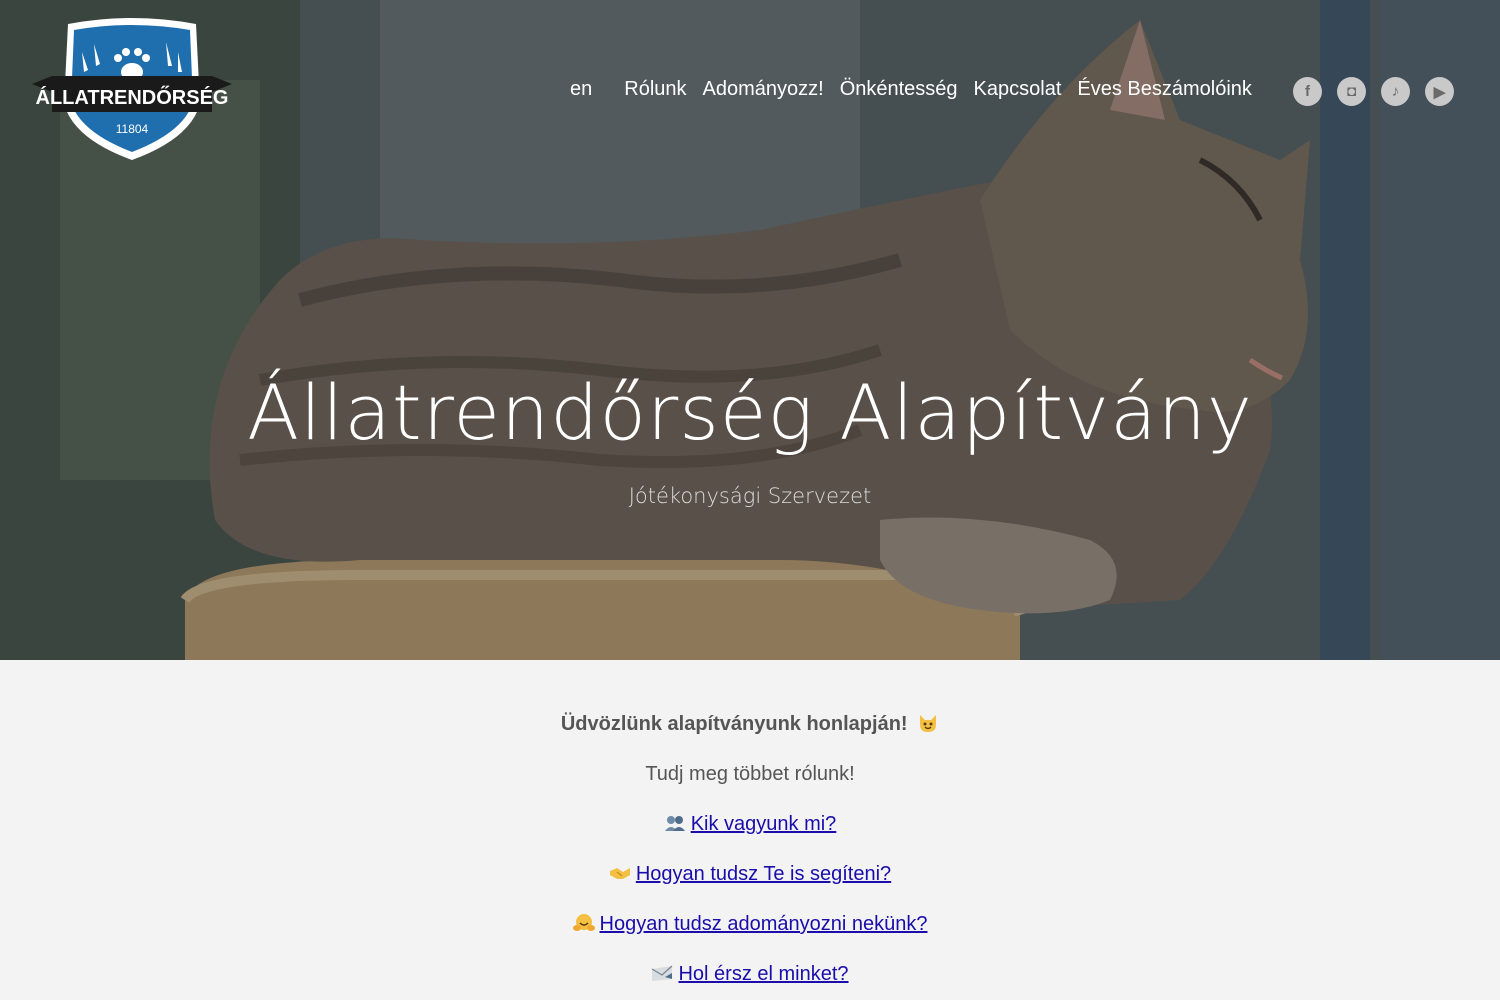  What do you see at coordinates (763, 874) in the screenshot?
I see `how-to-help-link: Hogyan tudsz Te is segíteni?` at bounding box center [763, 874].